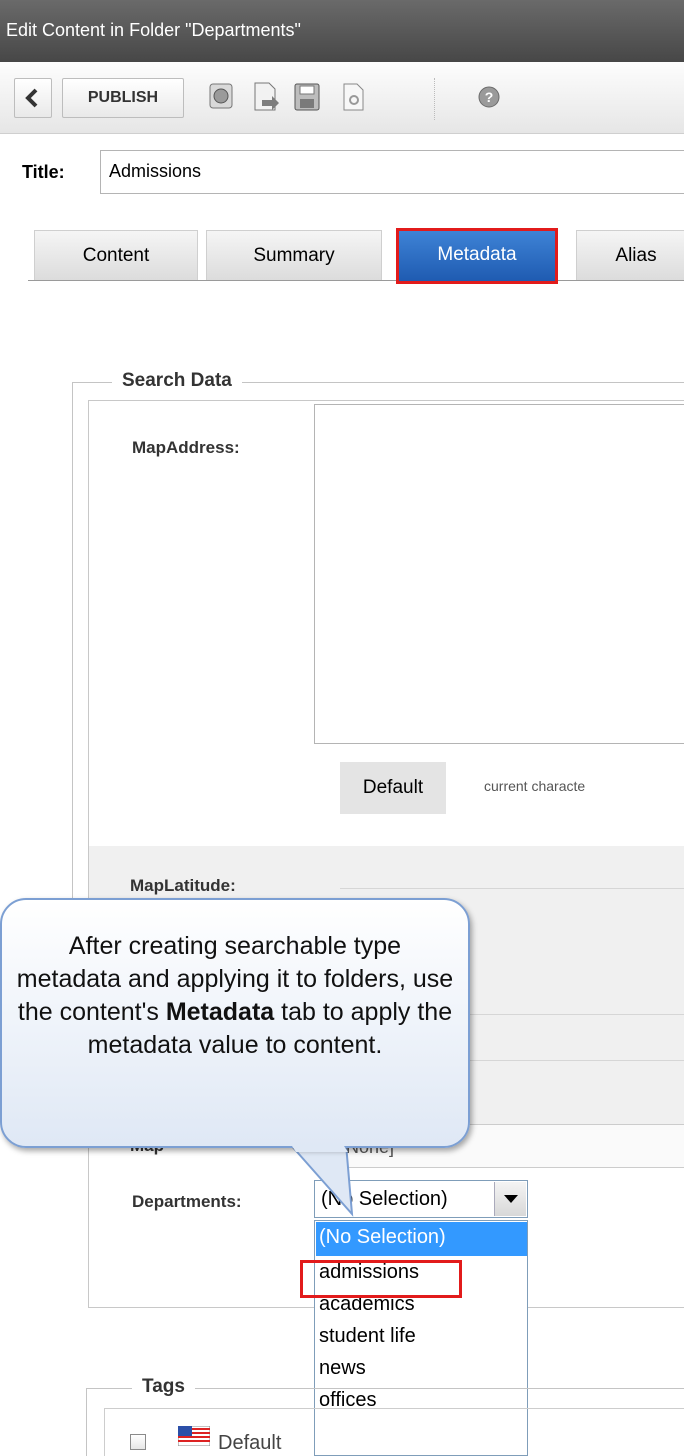 This screenshot has height=1456, width=684. I want to click on save-icon, so click(307, 97).